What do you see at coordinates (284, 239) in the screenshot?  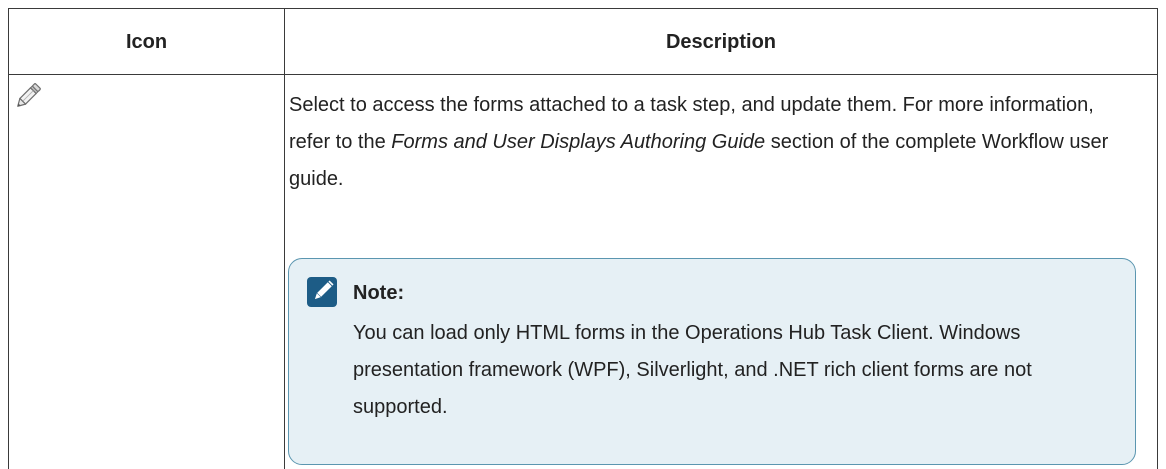 I see `column-divider` at bounding box center [284, 239].